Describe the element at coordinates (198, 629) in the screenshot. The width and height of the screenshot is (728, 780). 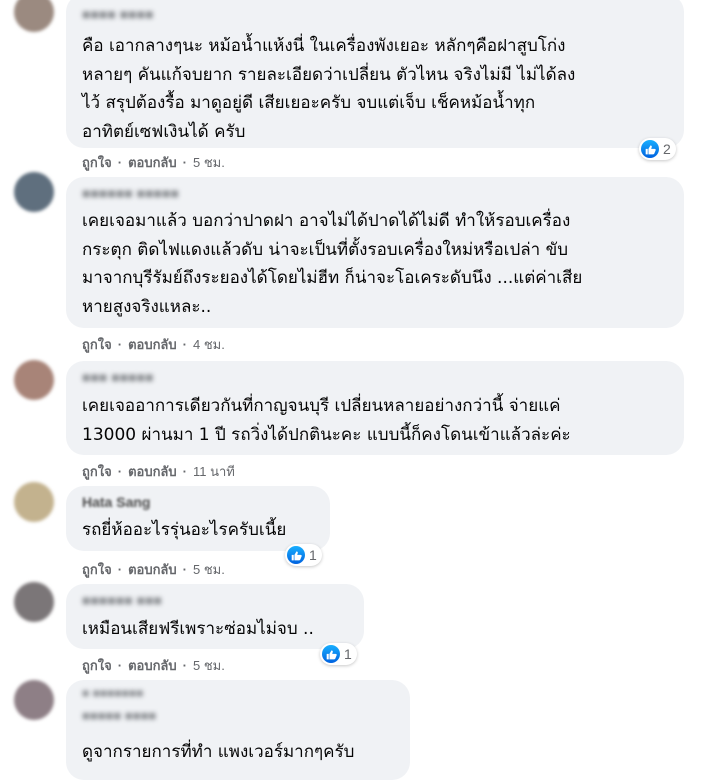
I see `comment-text: เหมือนเสียฟรีเพราะซ่อมไม่จบ ..` at that location.